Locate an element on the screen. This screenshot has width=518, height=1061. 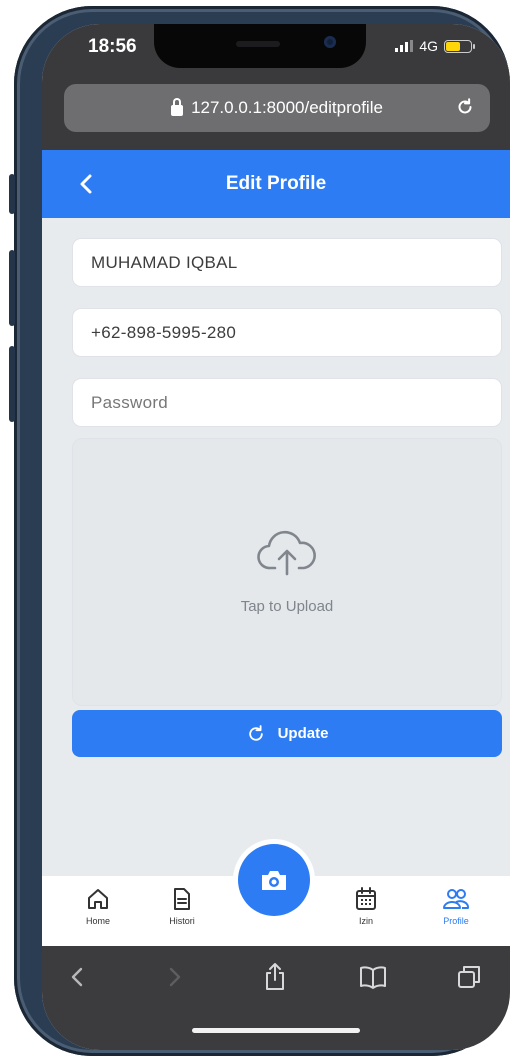
action-button is located at coordinates (12, 194).